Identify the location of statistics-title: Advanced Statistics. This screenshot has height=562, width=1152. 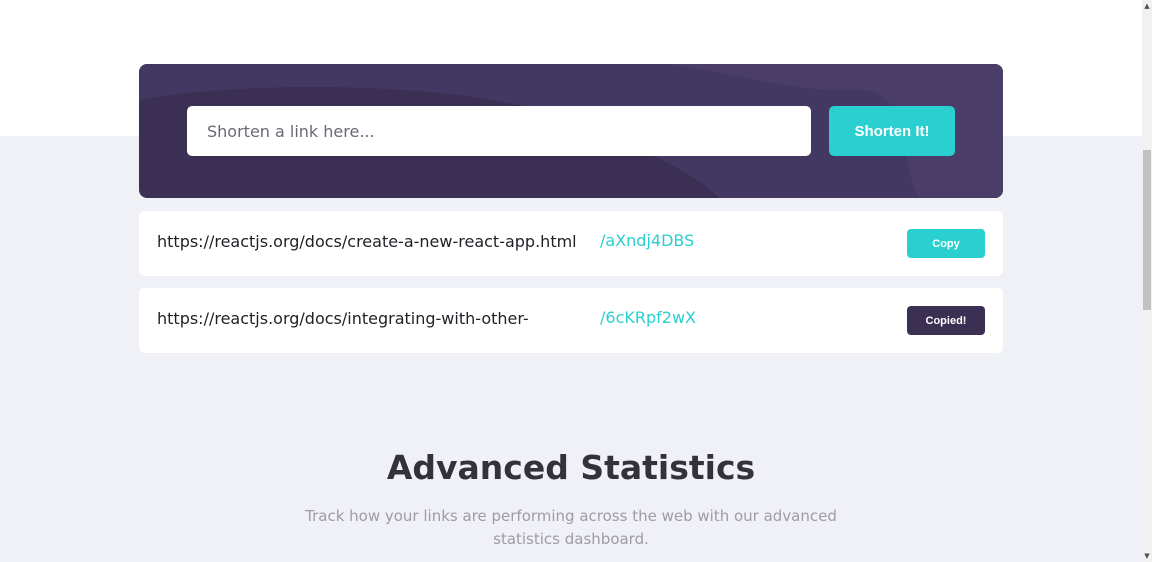
(571, 467).